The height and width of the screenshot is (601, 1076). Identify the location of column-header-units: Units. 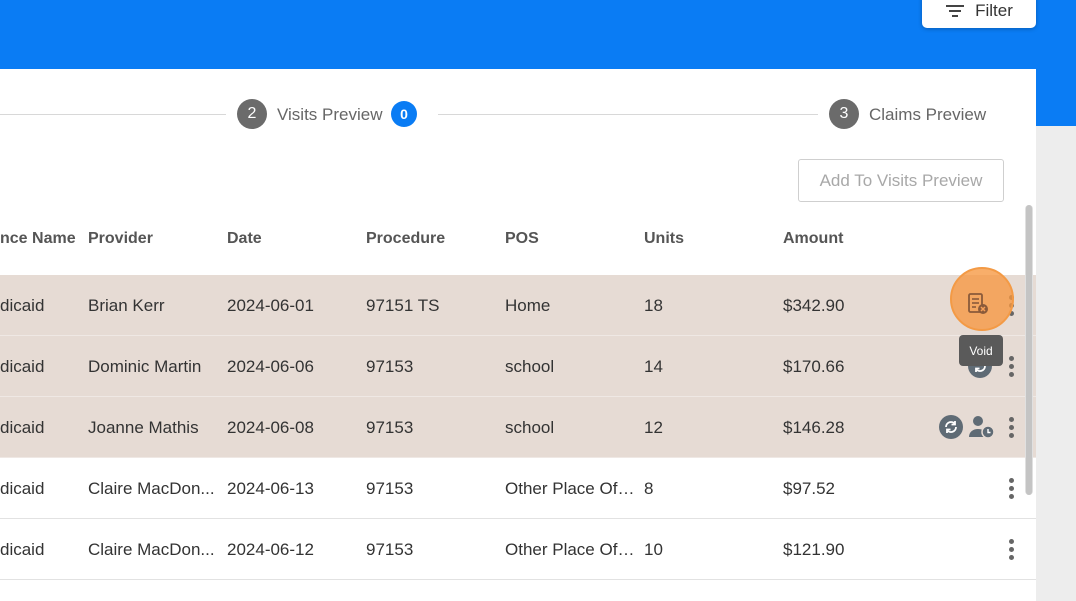
(664, 239).